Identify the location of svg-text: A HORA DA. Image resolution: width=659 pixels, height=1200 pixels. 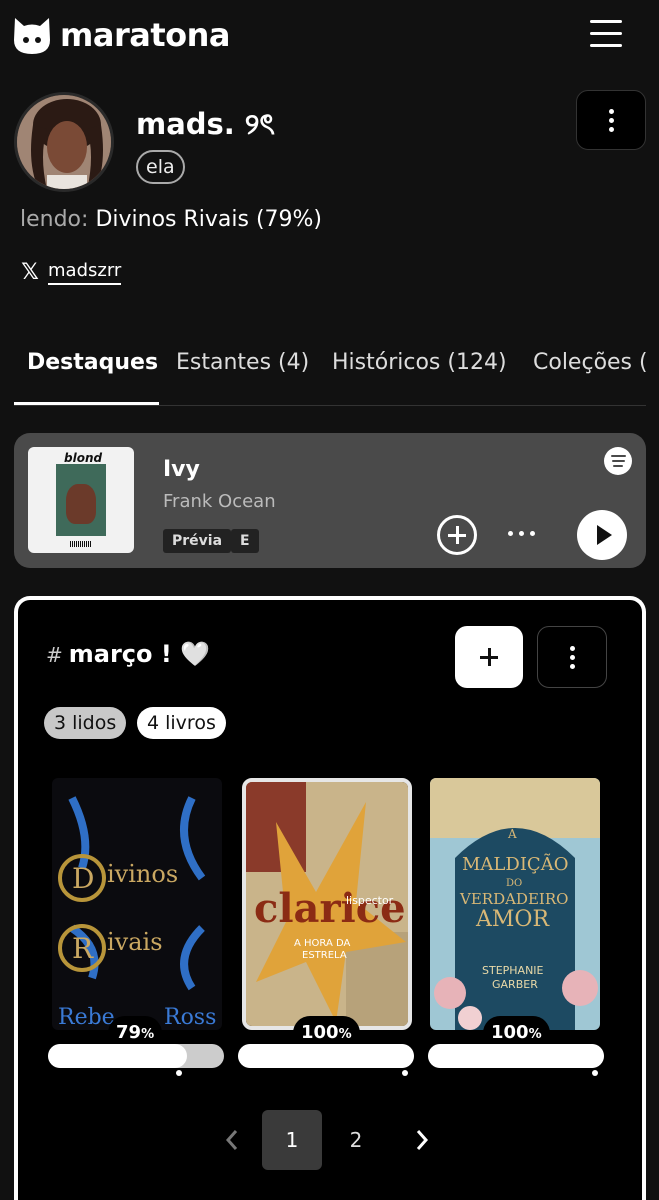
(322, 943).